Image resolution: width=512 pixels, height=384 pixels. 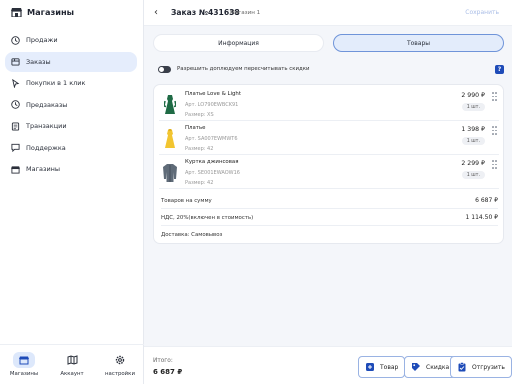 What do you see at coordinates (156, 12) in the screenshot?
I see `back-arrow-icon: ‹` at bounding box center [156, 12].